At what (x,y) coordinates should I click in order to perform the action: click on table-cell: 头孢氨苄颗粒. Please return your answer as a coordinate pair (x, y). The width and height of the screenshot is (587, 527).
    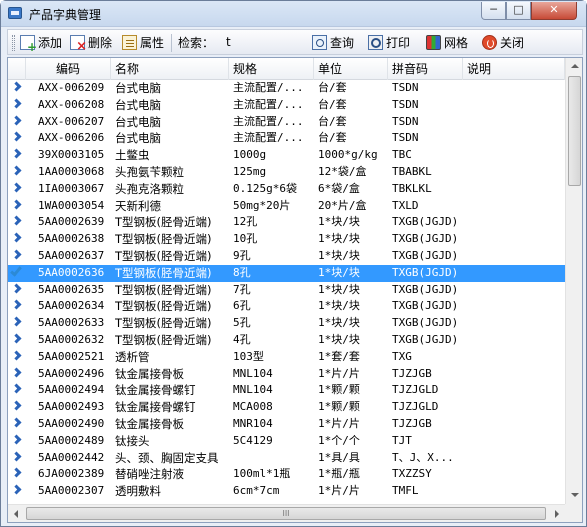
    Looking at the image, I should click on (172, 172).